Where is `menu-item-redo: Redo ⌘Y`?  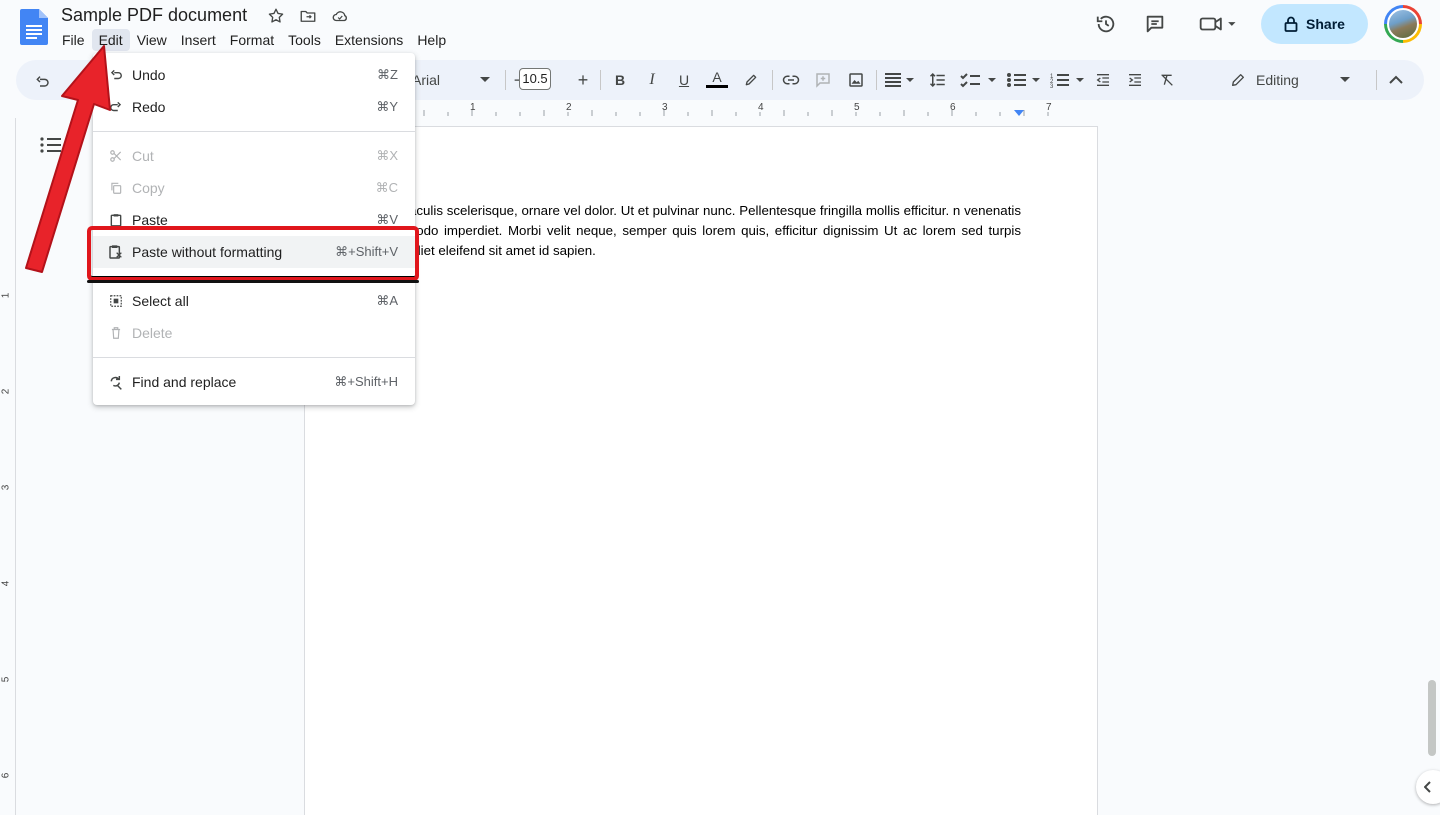
menu-item-redo: Redo ⌘Y is located at coordinates (254, 107).